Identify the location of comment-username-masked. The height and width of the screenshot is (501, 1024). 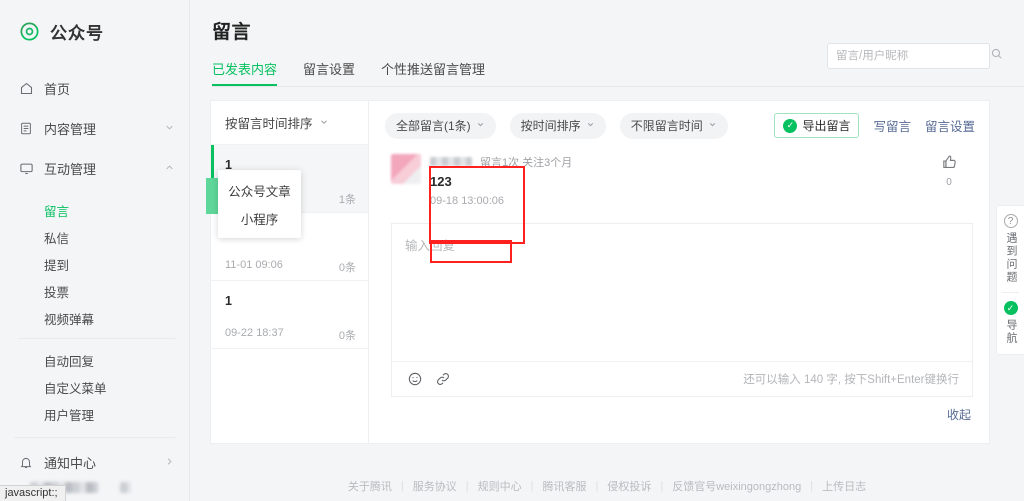
(451, 161).